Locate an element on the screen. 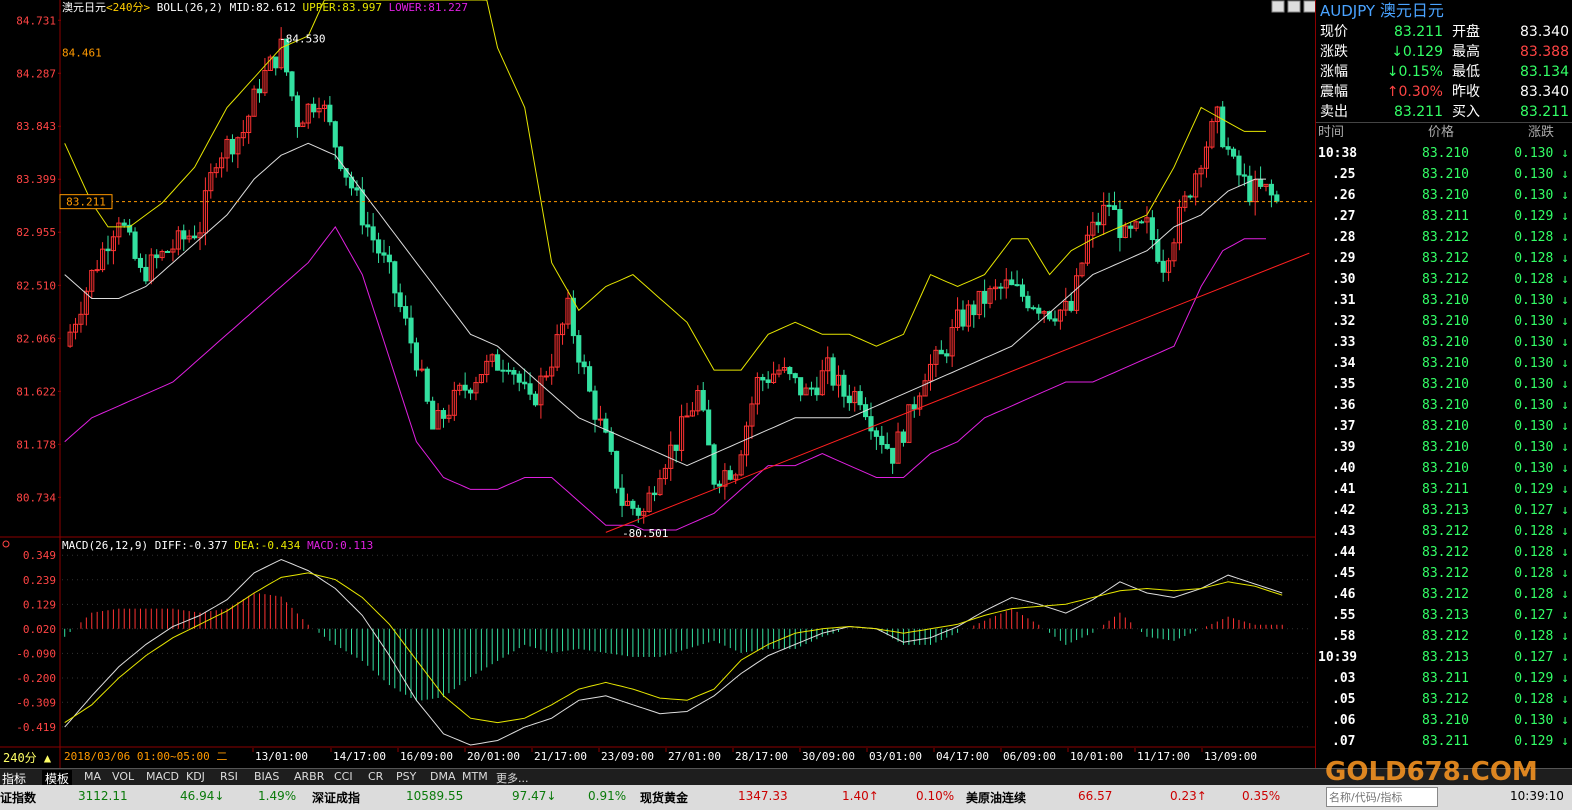 This screenshot has width=1572, height=810. price-y-tick: 82.510 is located at coordinates (36, 285).